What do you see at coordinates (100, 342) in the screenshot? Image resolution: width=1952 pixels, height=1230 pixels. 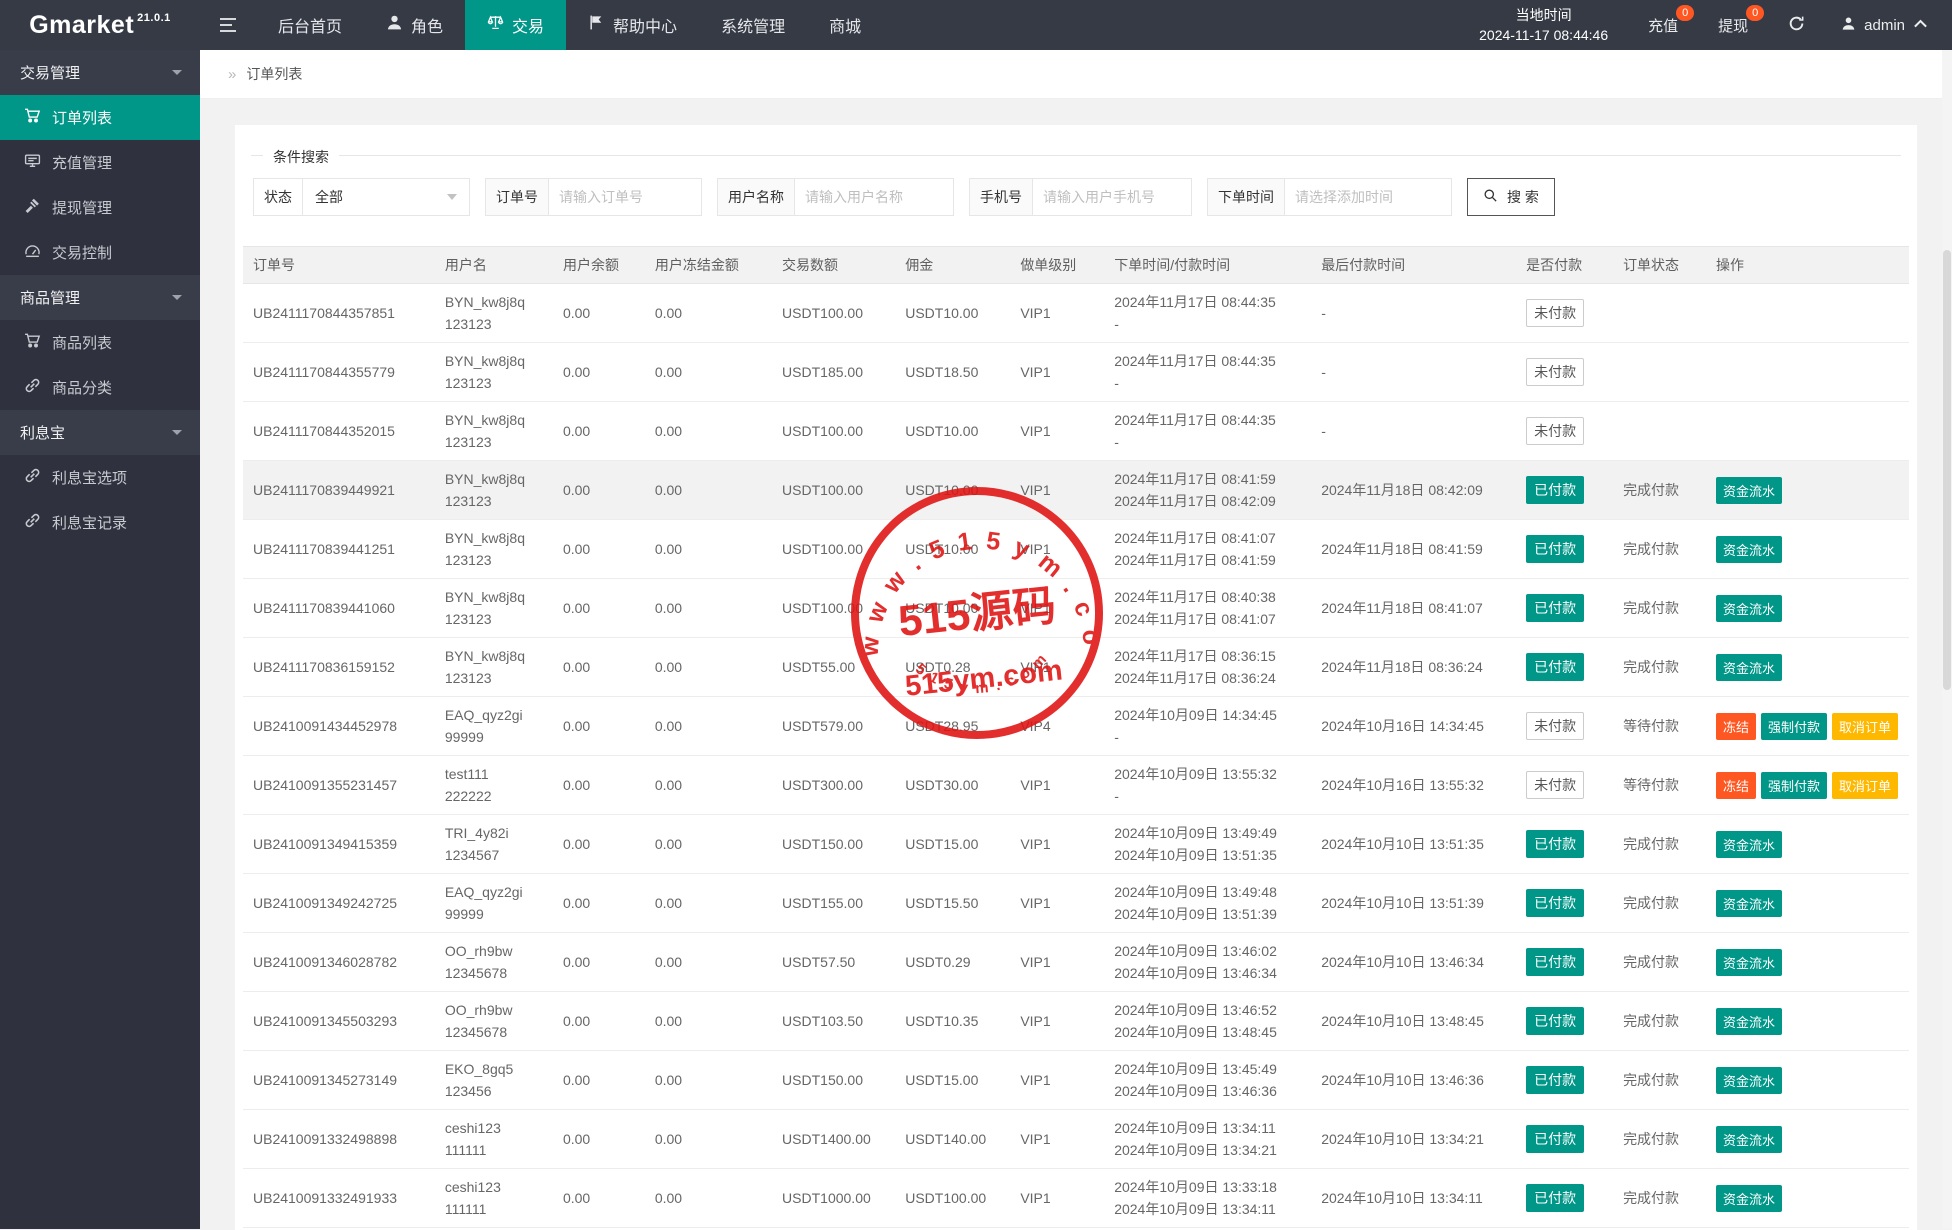 I see `sidebar-item: 商品列表` at bounding box center [100, 342].